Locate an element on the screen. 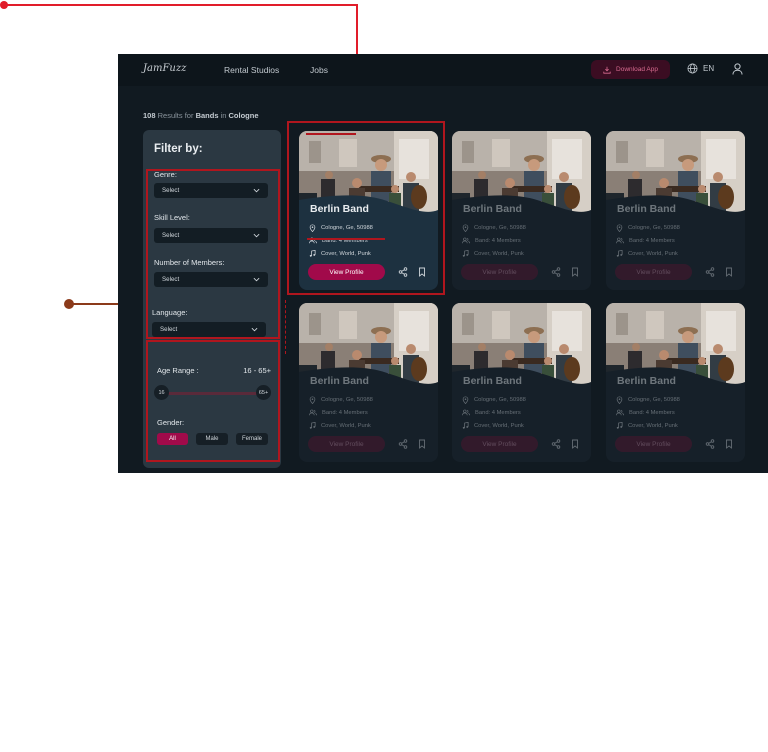  globe-icon is located at coordinates (692, 68).